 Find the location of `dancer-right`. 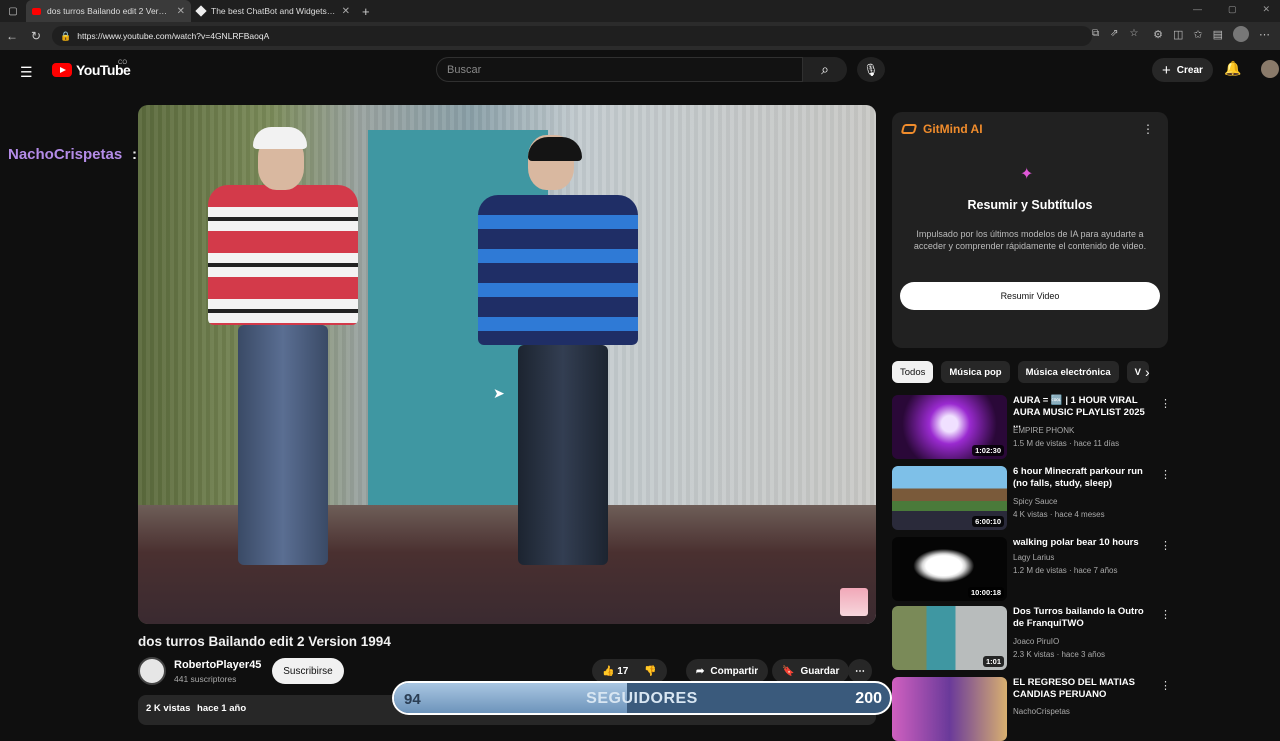

dancer-right is located at coordinates (558, 370).